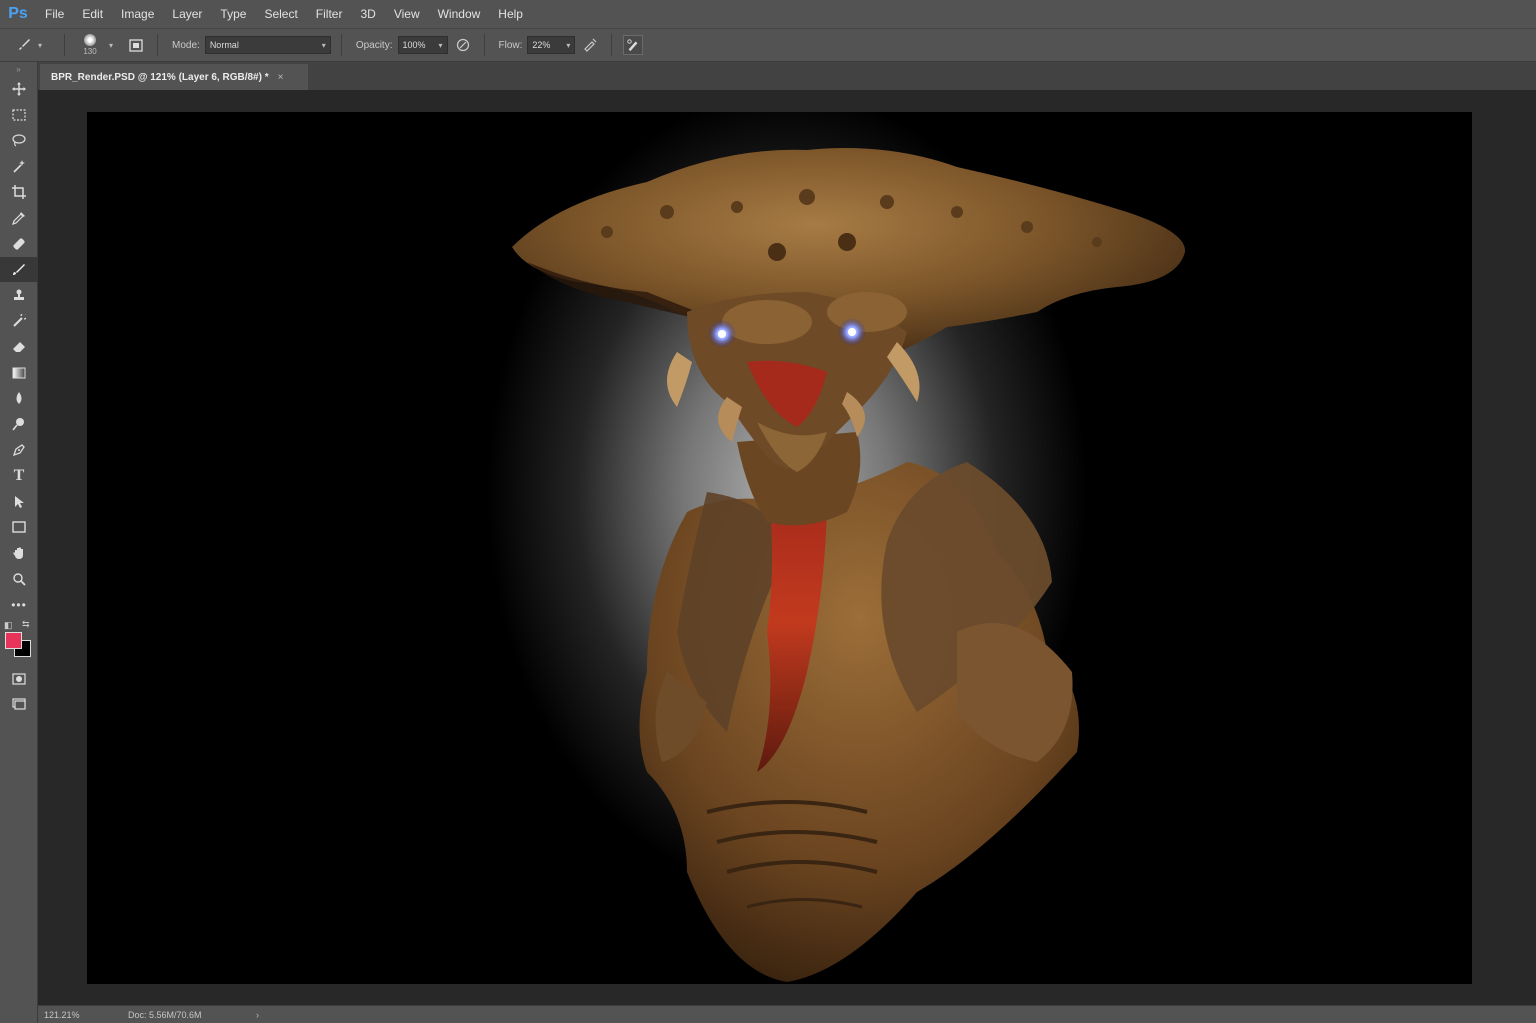 The width and height of the screenshot is (1536, 1023). What do you see at coordinates (19, 218) in the screenshot?
I see `eyedropper-icon` at bounding box center [19, 218].